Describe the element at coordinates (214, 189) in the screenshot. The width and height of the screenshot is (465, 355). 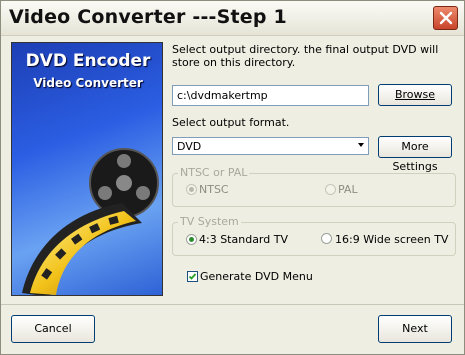
I see `ntsc-radio-label: NTSC` at that location.